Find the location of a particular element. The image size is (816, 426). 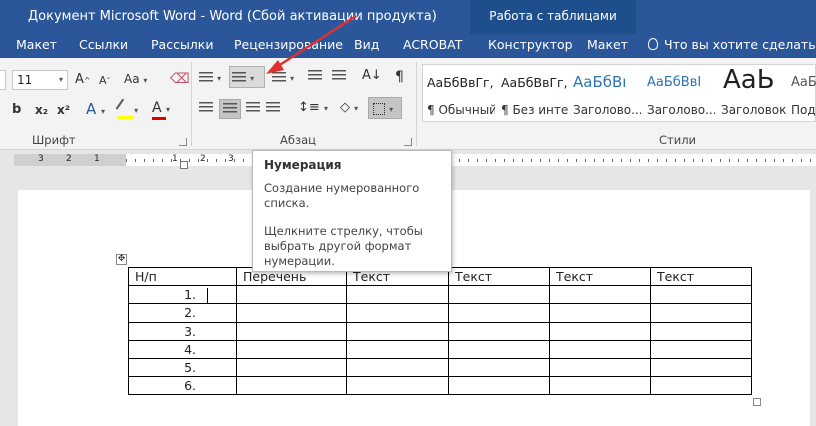

borders-button: ▾ is located at coordinates (385, 108).